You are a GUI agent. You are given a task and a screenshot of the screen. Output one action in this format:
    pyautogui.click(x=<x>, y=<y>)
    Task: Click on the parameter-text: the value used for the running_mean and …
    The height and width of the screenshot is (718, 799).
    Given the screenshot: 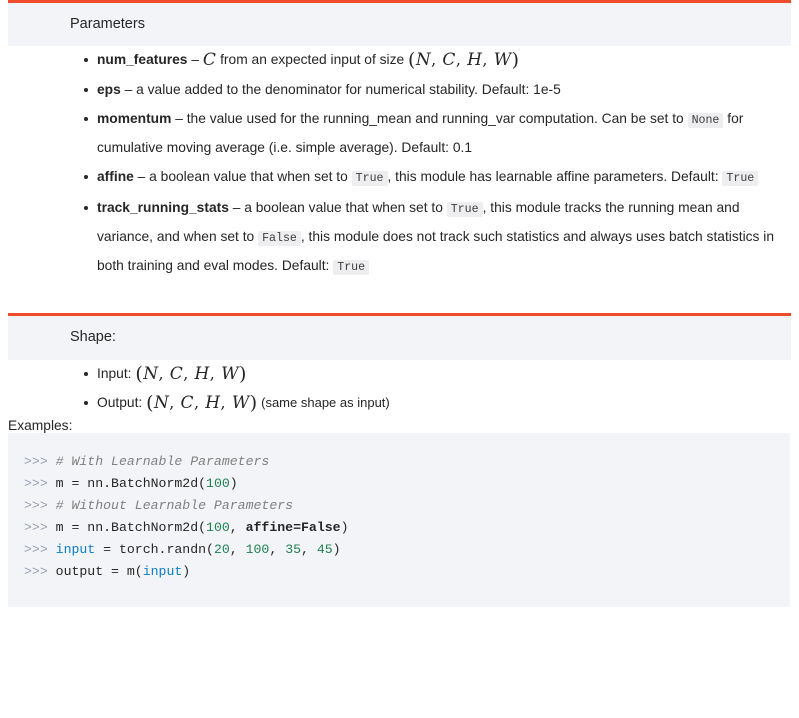 What is the action you would take?
    pyautogui.click(x=435, y=119)
    